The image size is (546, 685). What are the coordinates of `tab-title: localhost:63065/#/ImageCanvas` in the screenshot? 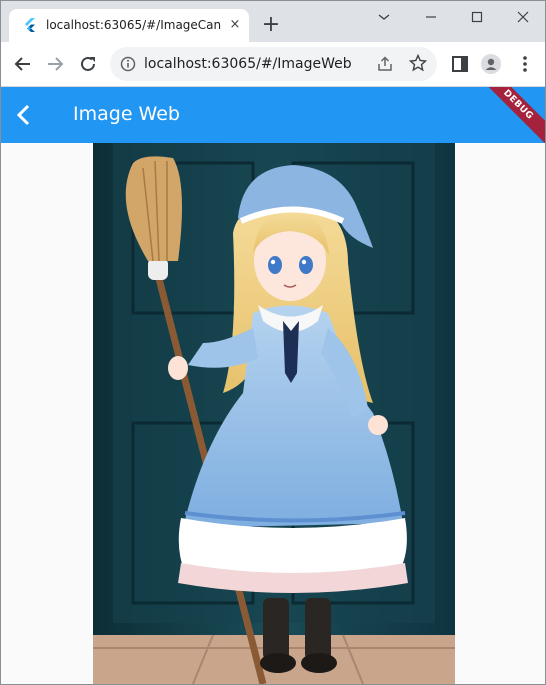 It's located at (133, 25).